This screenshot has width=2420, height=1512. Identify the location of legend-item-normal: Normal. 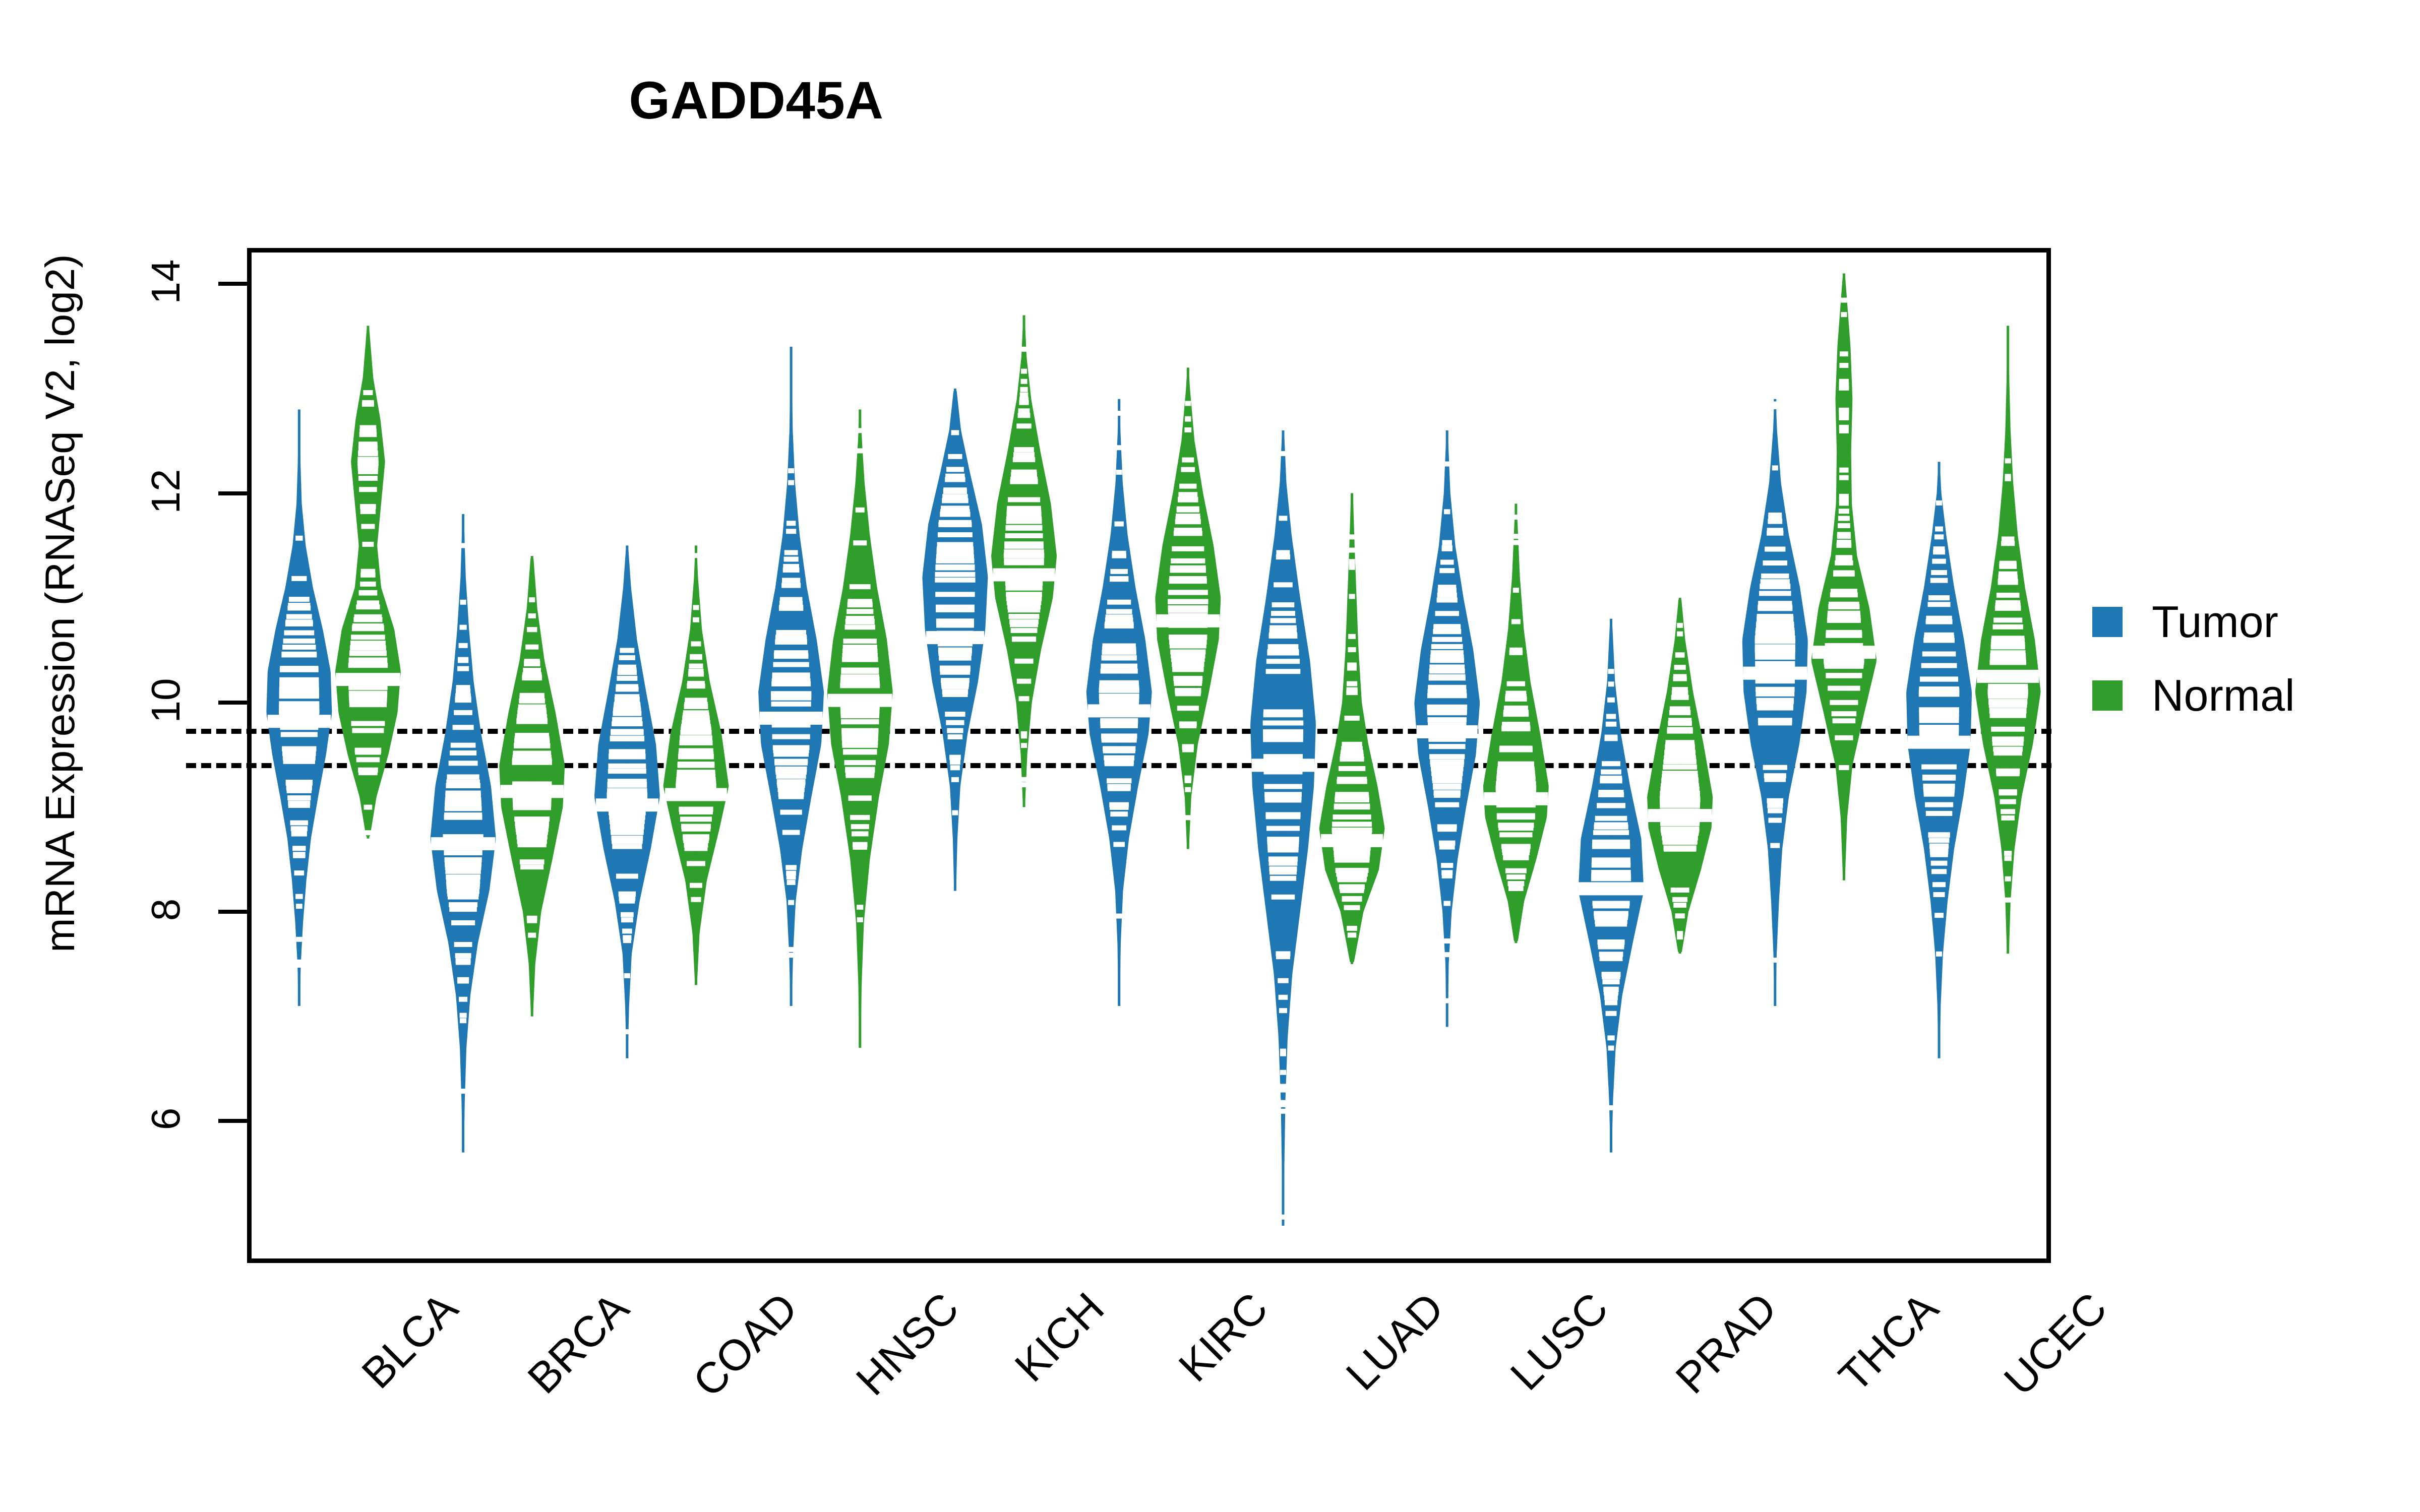
(2243, 696).